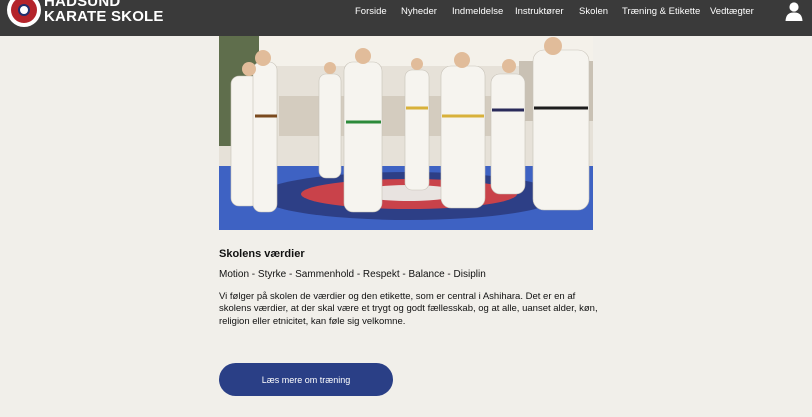  Describe the element at coordinates (104, 16) in the screenshot. I see `brand-line-2: KARATE SKOLE` at that location.